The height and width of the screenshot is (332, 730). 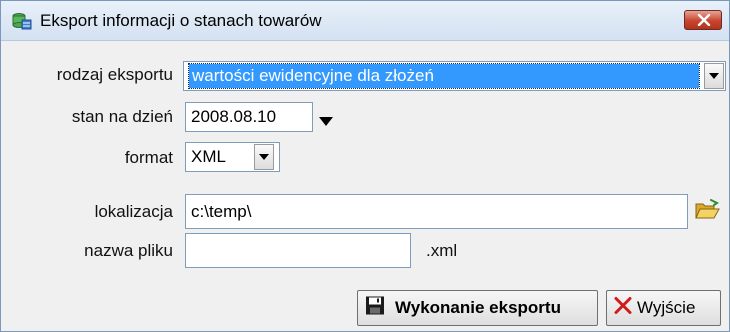 I want to click on folder-open-icon, so click(x=707, y=209).